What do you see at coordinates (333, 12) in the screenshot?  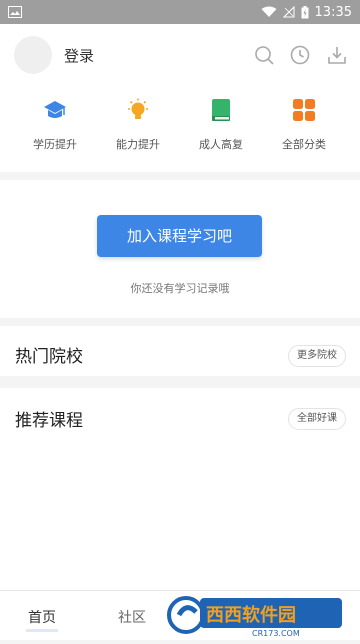 I see `status-time: 13:35` at bounding box center [333, 12].